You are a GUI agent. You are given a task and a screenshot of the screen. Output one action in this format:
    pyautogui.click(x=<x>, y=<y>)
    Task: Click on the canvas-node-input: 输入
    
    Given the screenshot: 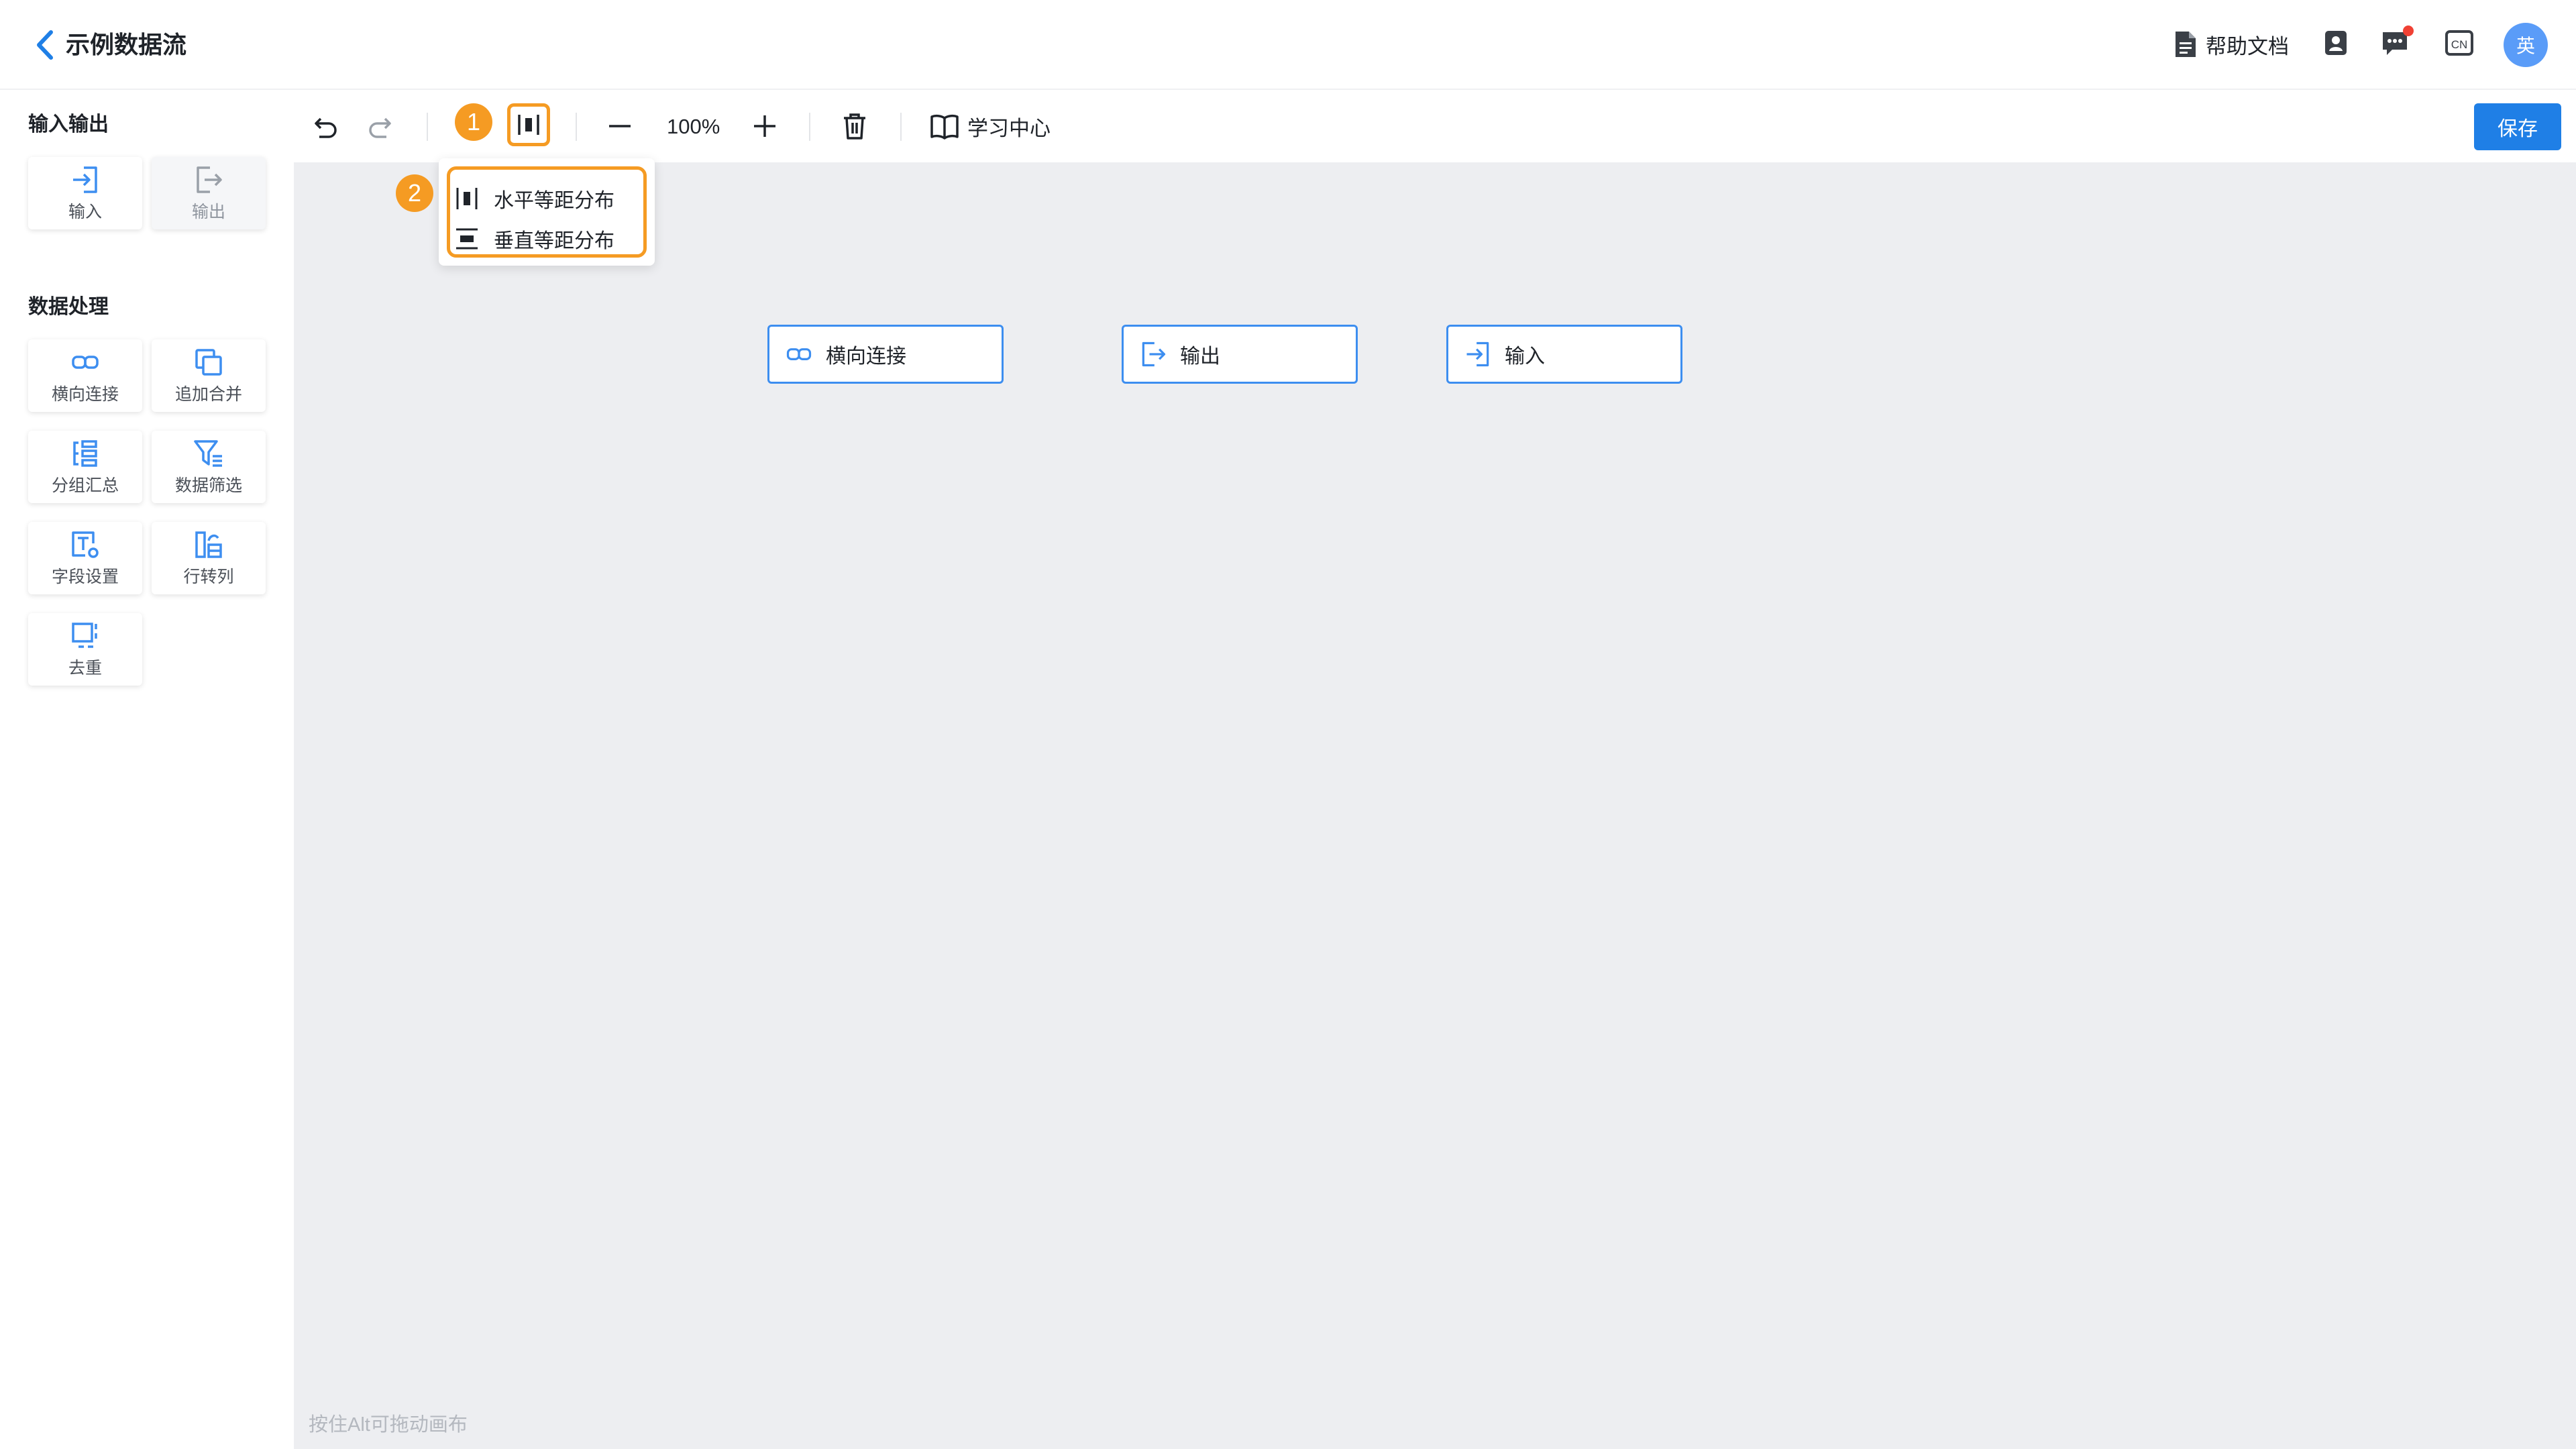 What is the action you would take?
    pyautogui.click(x=1564, y=354)
    